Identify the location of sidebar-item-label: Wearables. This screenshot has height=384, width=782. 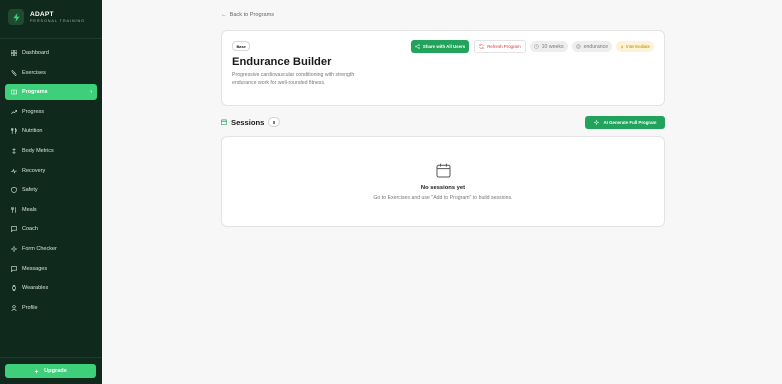
(35, 288).